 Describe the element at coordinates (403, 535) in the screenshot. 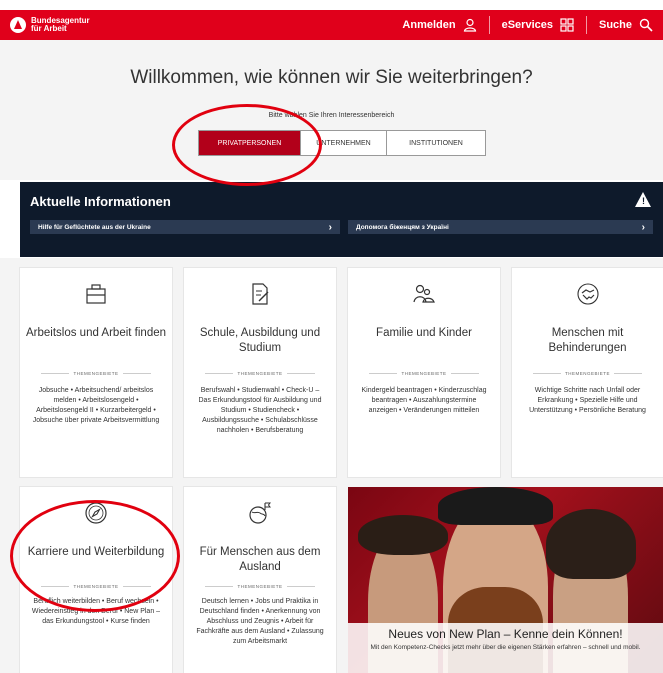

I see `promo-hair-left` at that location.